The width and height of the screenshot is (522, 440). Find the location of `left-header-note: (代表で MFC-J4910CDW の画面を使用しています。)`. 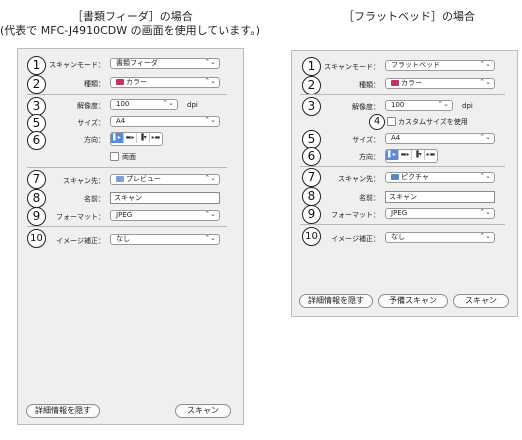

left-header-note: (代表で MFC-J4910CDW の画面を使用しています。) is located at coordinates (130, 30).